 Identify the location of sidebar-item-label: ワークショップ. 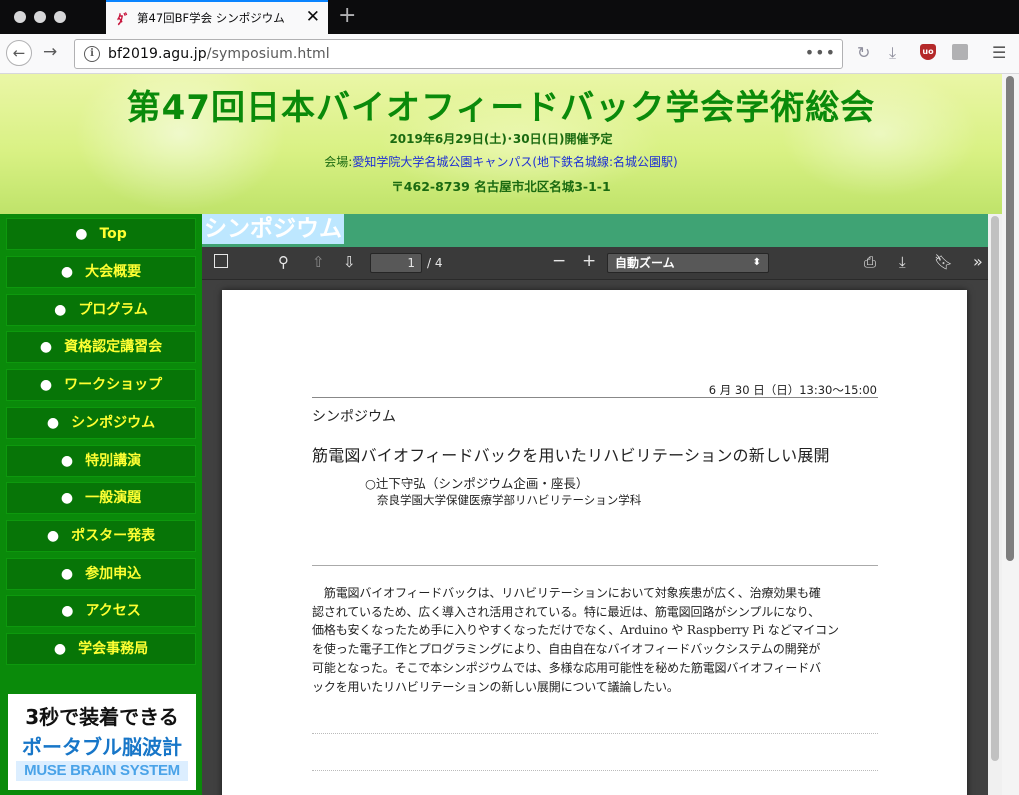
(113, 385).